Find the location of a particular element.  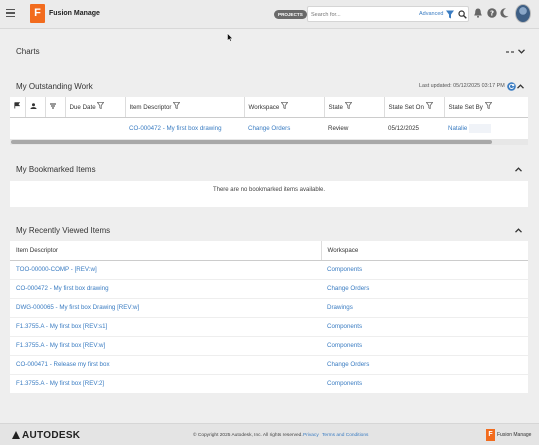

bookmarked-items-title: My Bookmarked Items is located at coordinates (56, 169).